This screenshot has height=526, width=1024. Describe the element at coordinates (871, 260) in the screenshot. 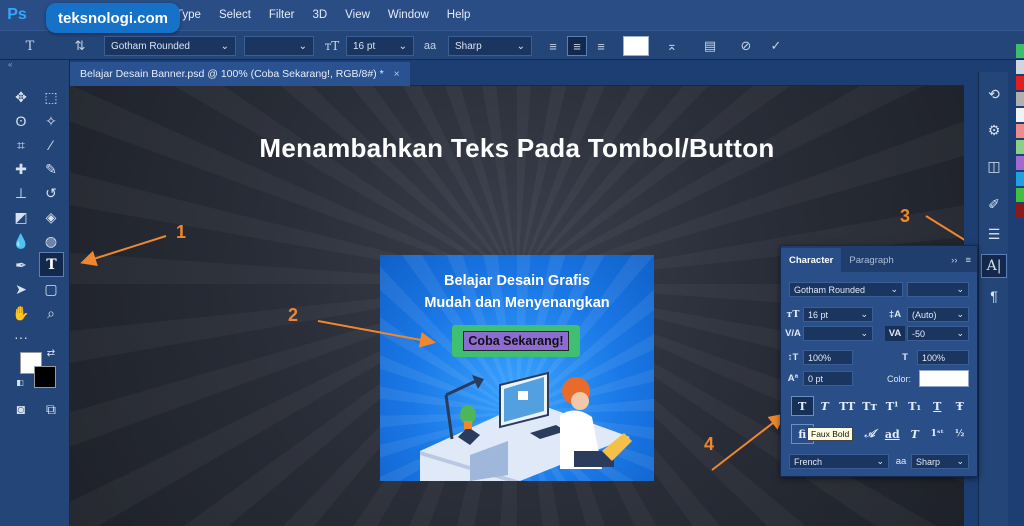

I see `tab-paragraph: Paragraph` at that location.